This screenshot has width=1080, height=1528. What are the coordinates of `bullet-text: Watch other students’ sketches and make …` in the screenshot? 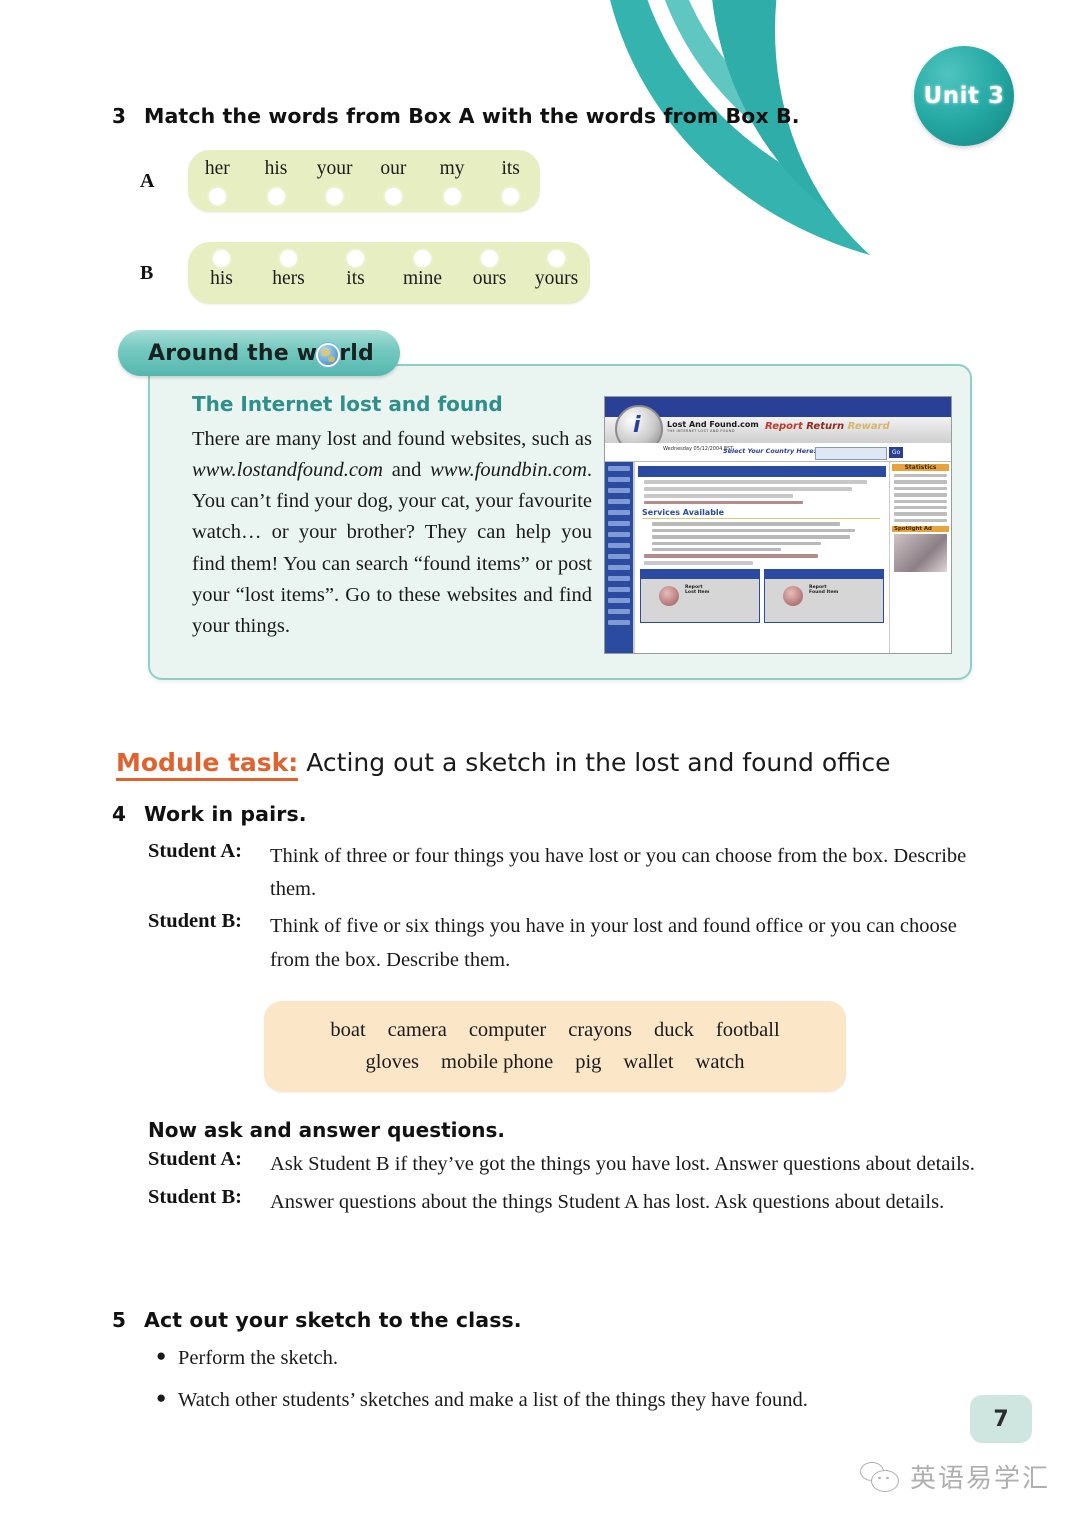 It's located at (493, 1399).